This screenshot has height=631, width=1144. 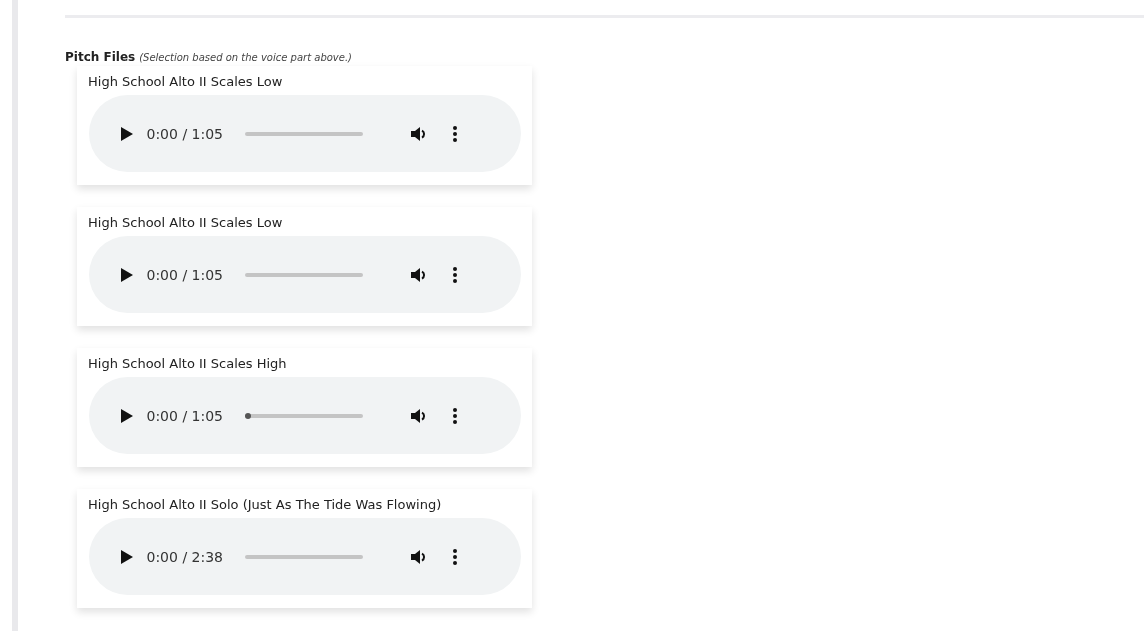 I want to click on time-display: 0:00 / 2:38, so click(x=184, y=556).